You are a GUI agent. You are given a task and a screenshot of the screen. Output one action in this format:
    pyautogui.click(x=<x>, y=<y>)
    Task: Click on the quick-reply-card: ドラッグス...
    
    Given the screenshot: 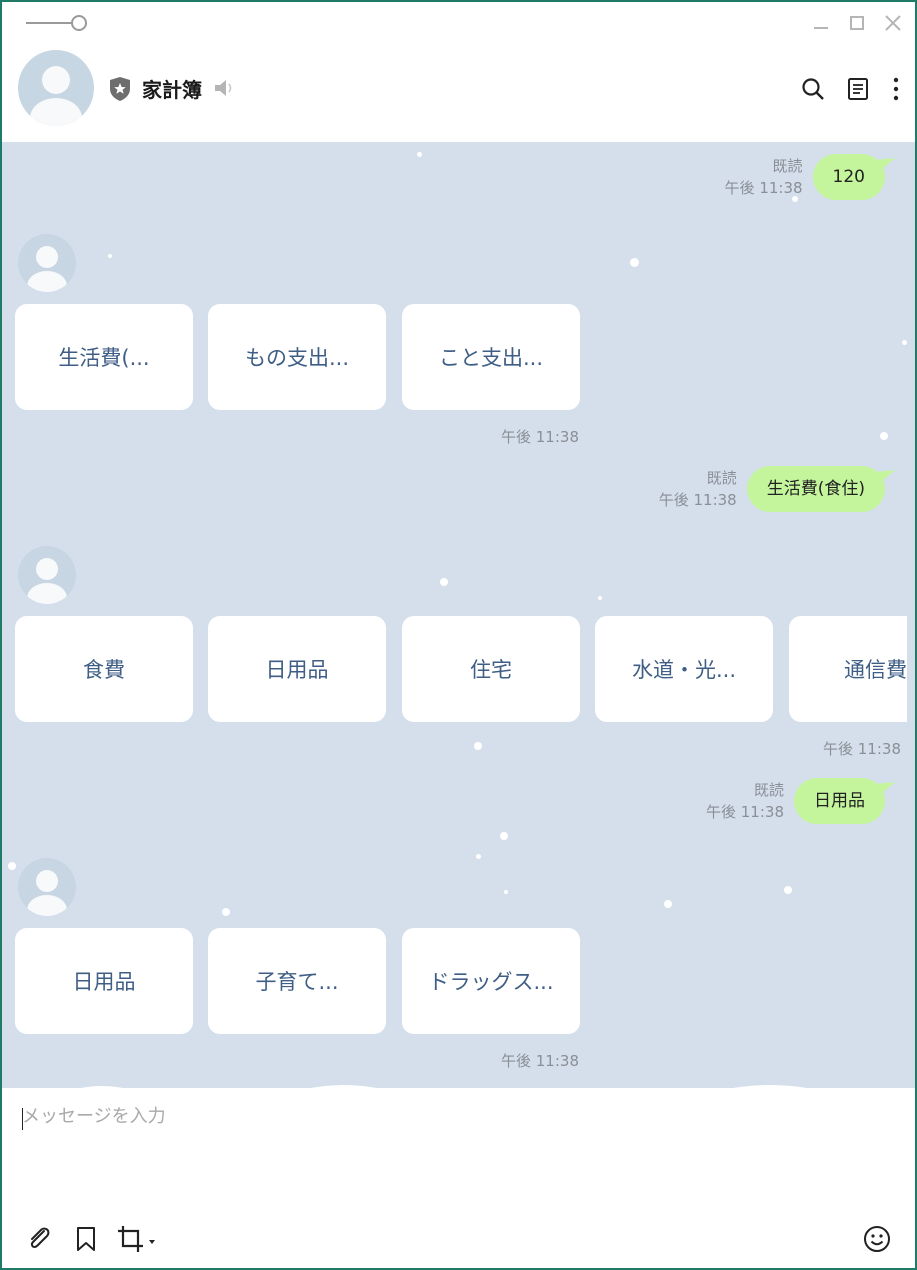 What is the action you would take?
    pyautogui.click(x=491, y=981)
    